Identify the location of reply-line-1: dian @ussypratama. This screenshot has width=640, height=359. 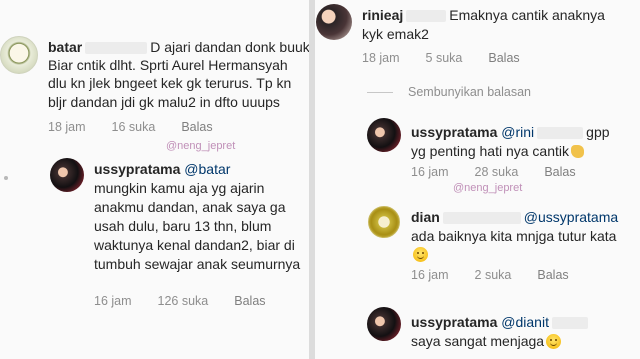
(514, 217).